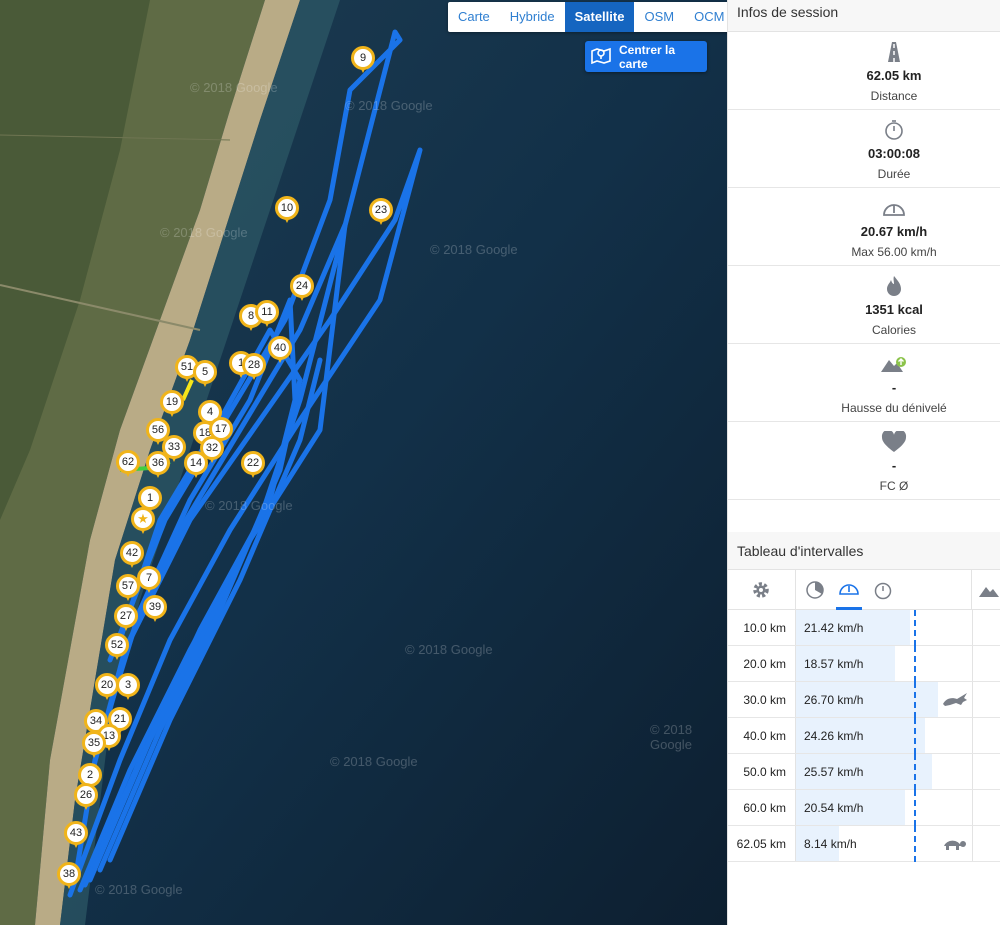 The width and height of the screenshot is (1000, 925). I want to click on stat-heart-rate: - FC Ø, so click(864, 461).